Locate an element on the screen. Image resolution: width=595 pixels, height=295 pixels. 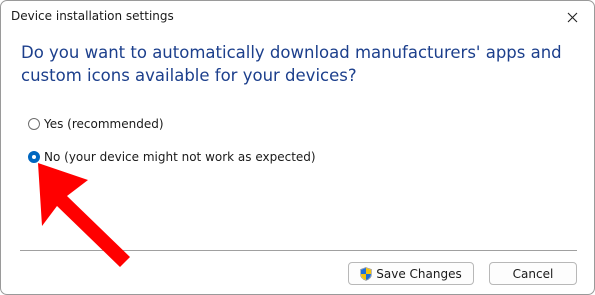
uac-shield-icon is located at coordinates (366, 273).